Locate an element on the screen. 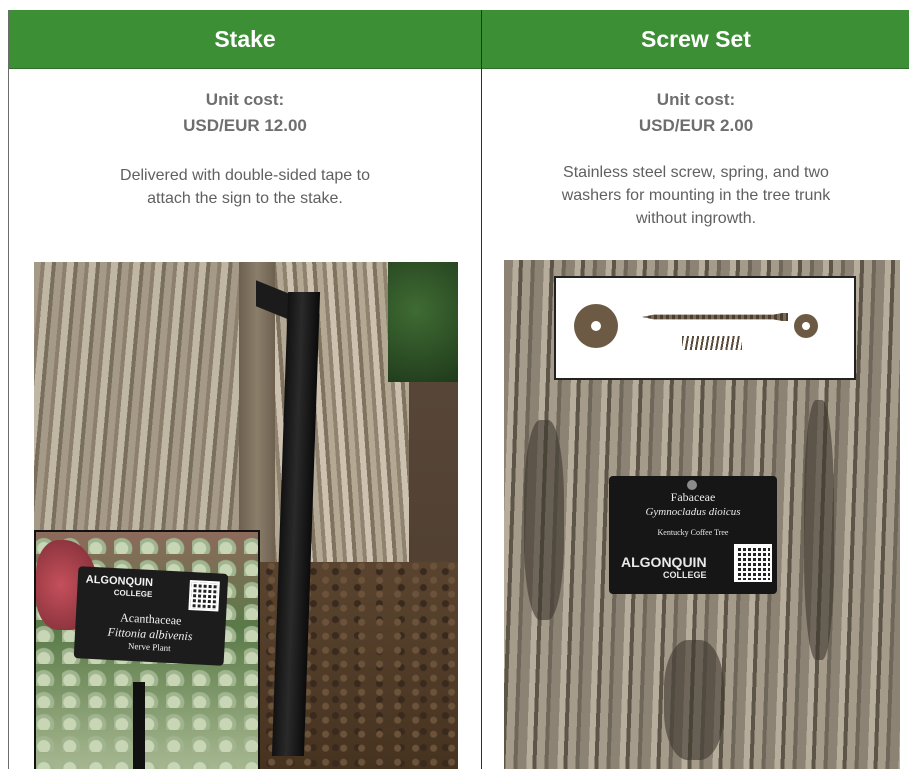 The image size is (909, 769). logo-text: ALGONQUIN is located at coordinates (664, 562).